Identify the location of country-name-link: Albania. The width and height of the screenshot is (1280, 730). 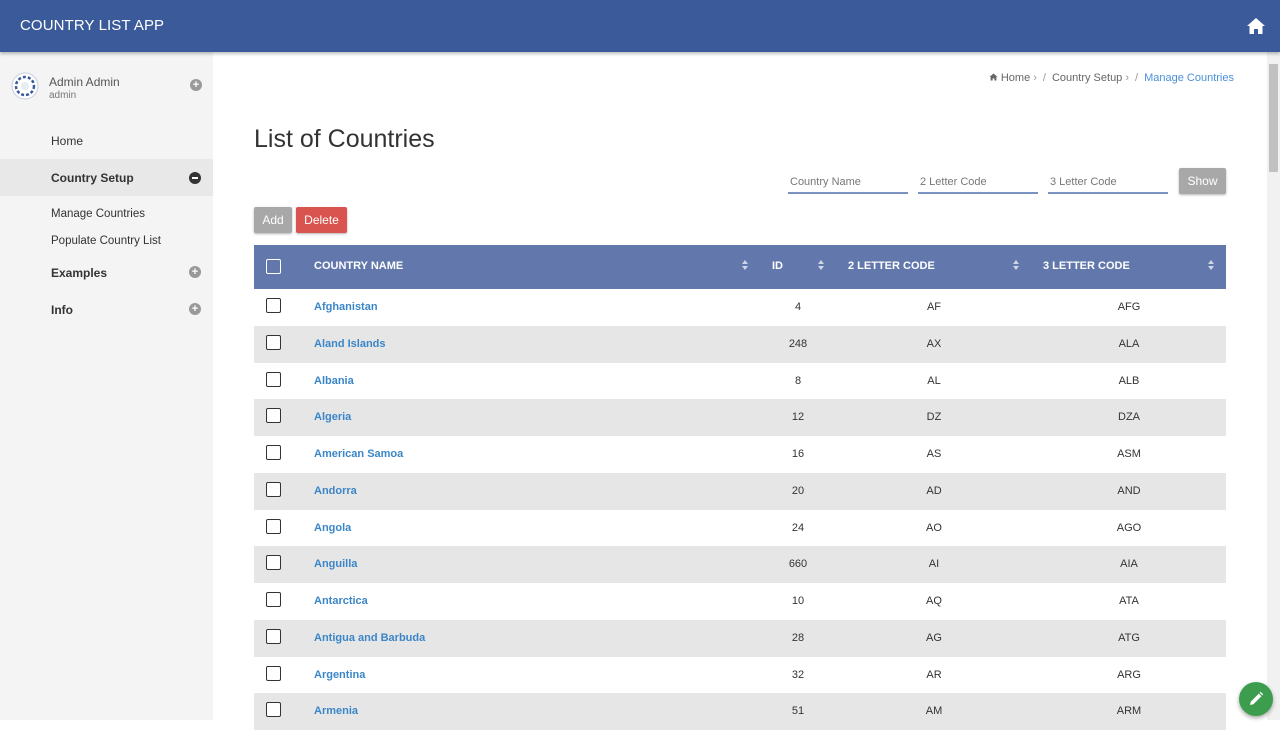
(334, 381).